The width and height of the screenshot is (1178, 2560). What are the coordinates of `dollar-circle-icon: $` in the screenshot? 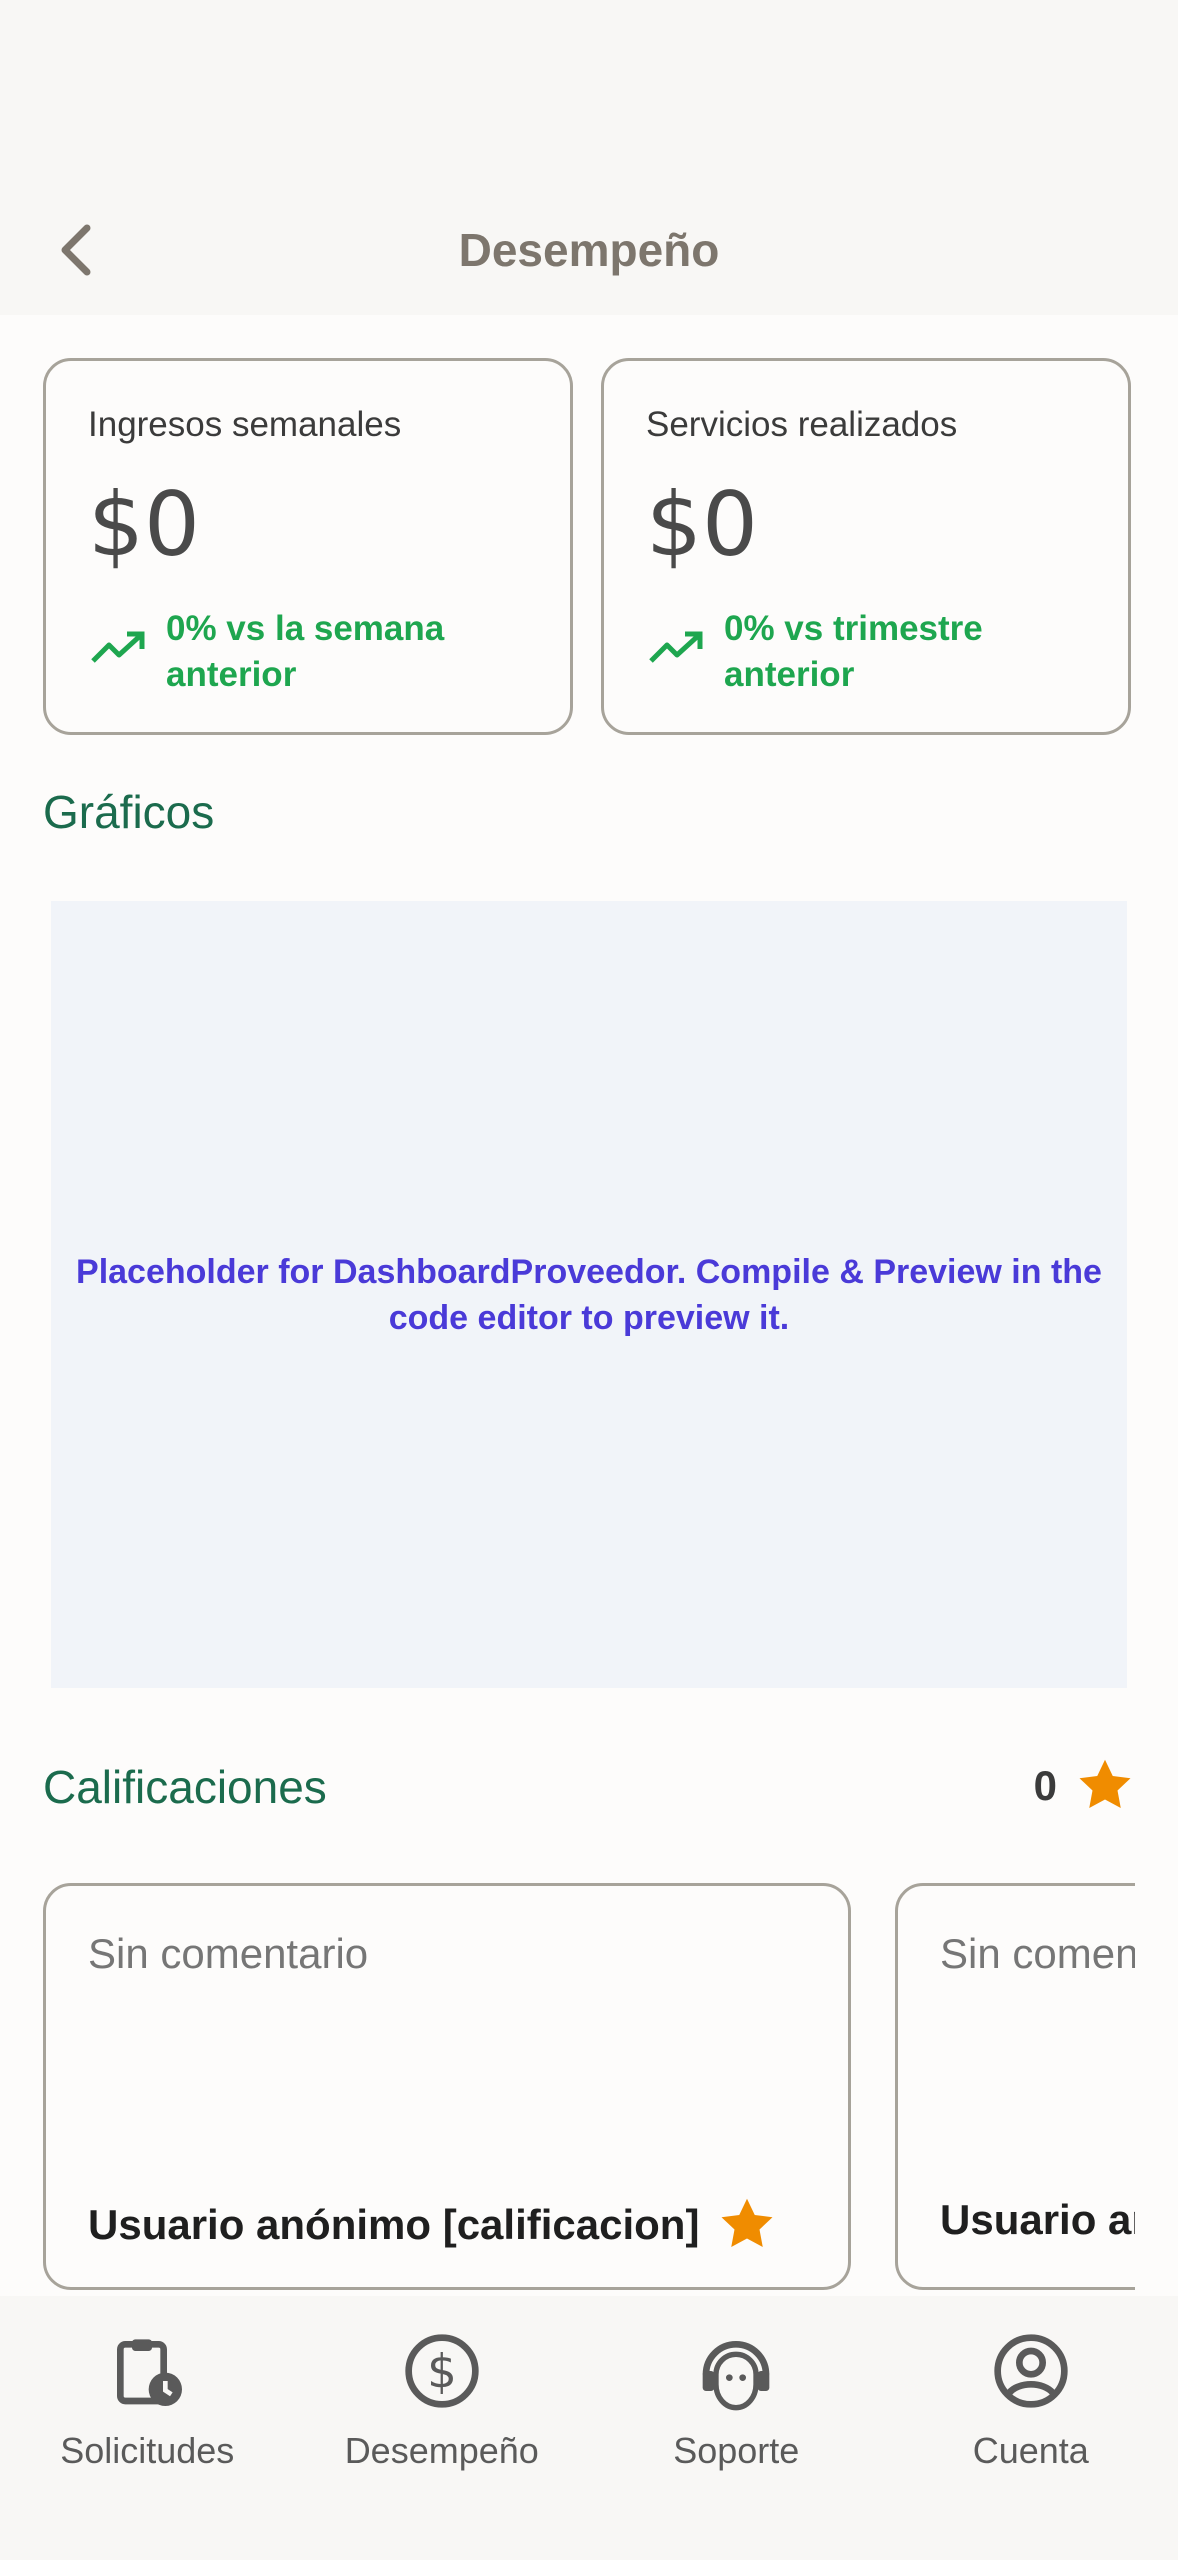 It's located at (442, 2371).